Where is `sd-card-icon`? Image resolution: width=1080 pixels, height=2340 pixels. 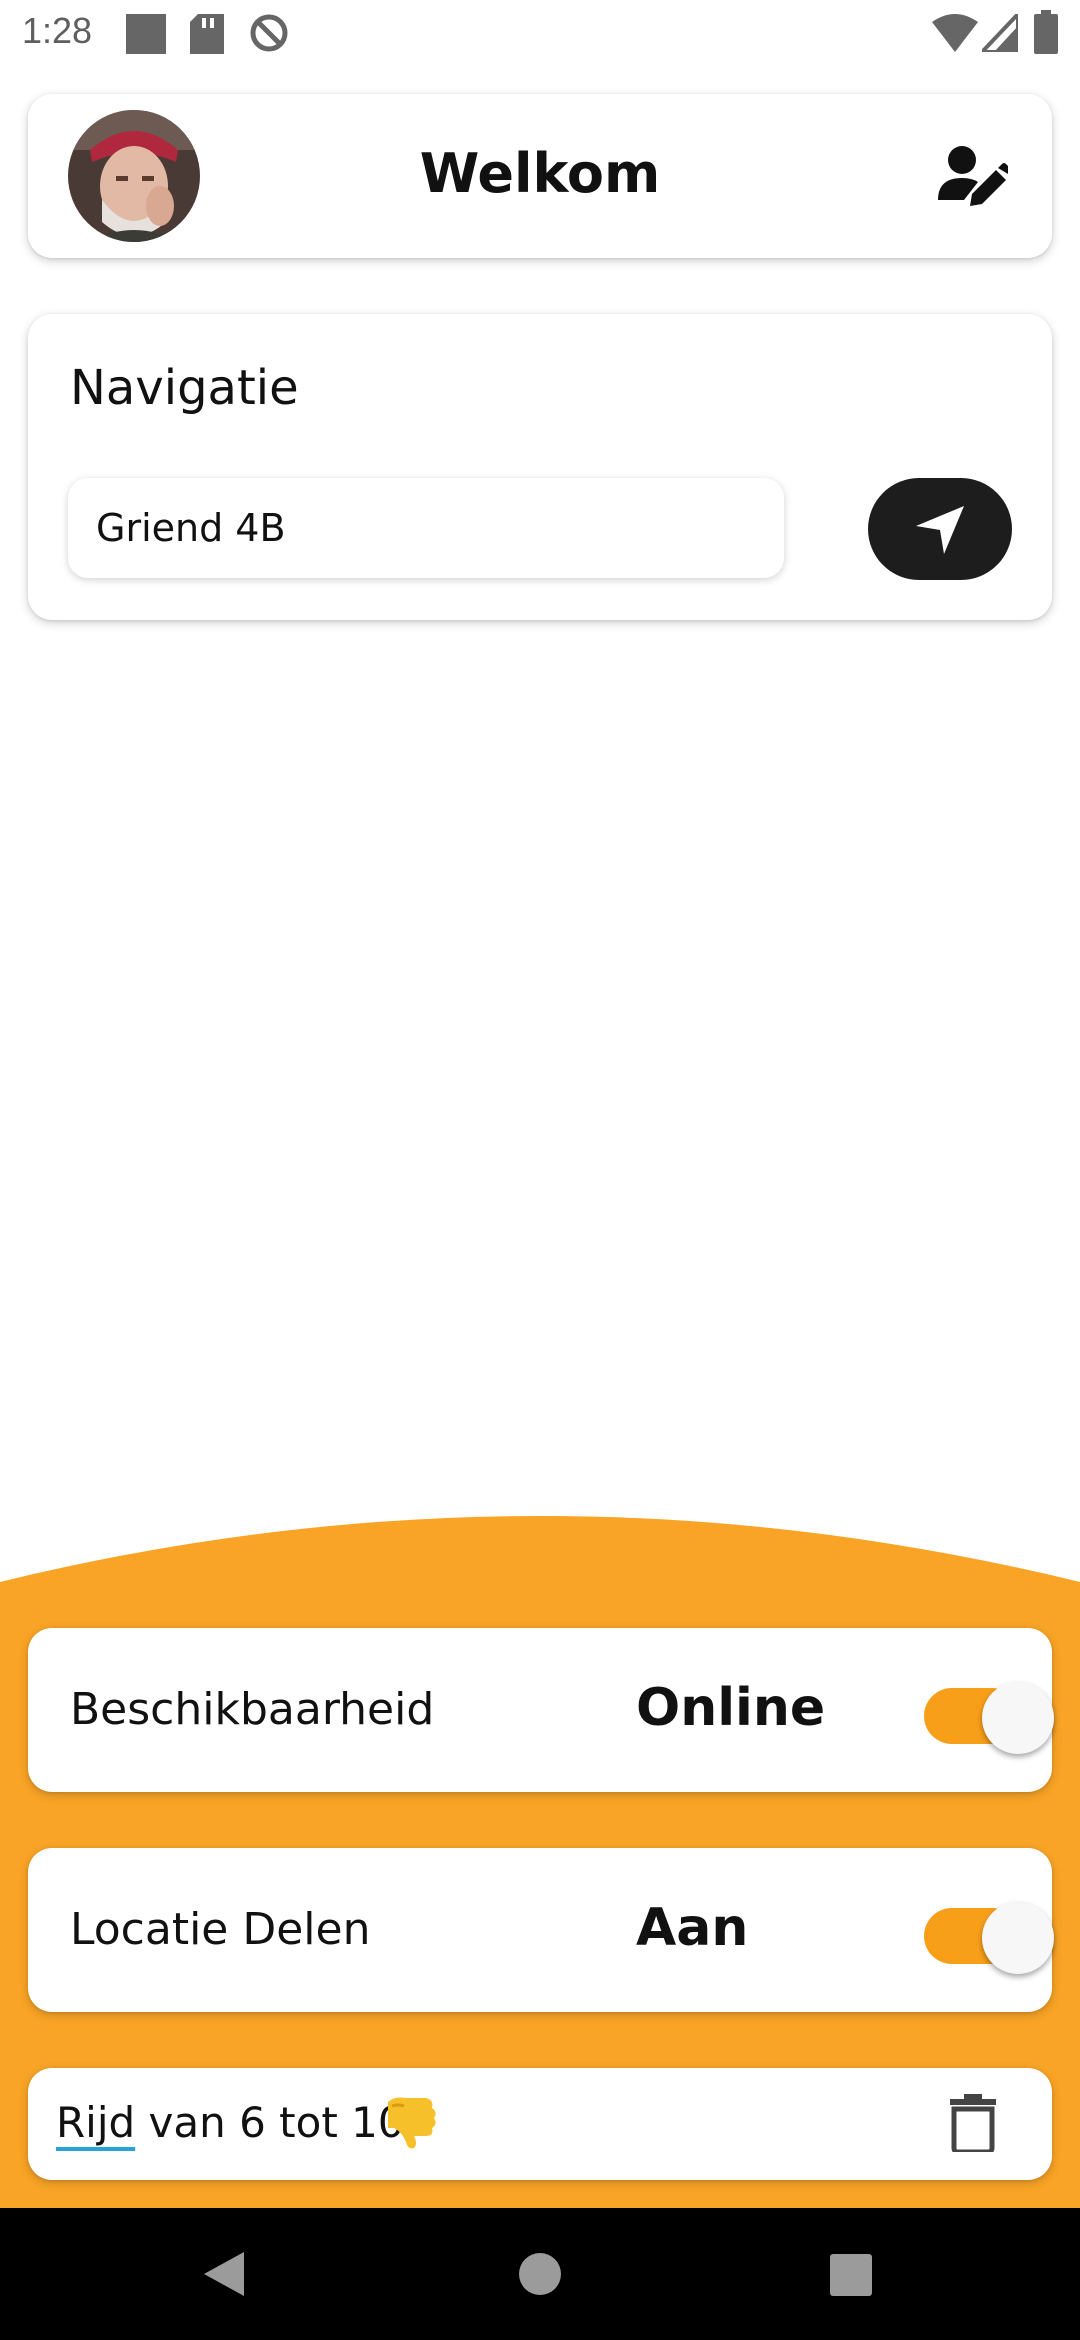 sd-card-icon is located at coordinates (207, 34).